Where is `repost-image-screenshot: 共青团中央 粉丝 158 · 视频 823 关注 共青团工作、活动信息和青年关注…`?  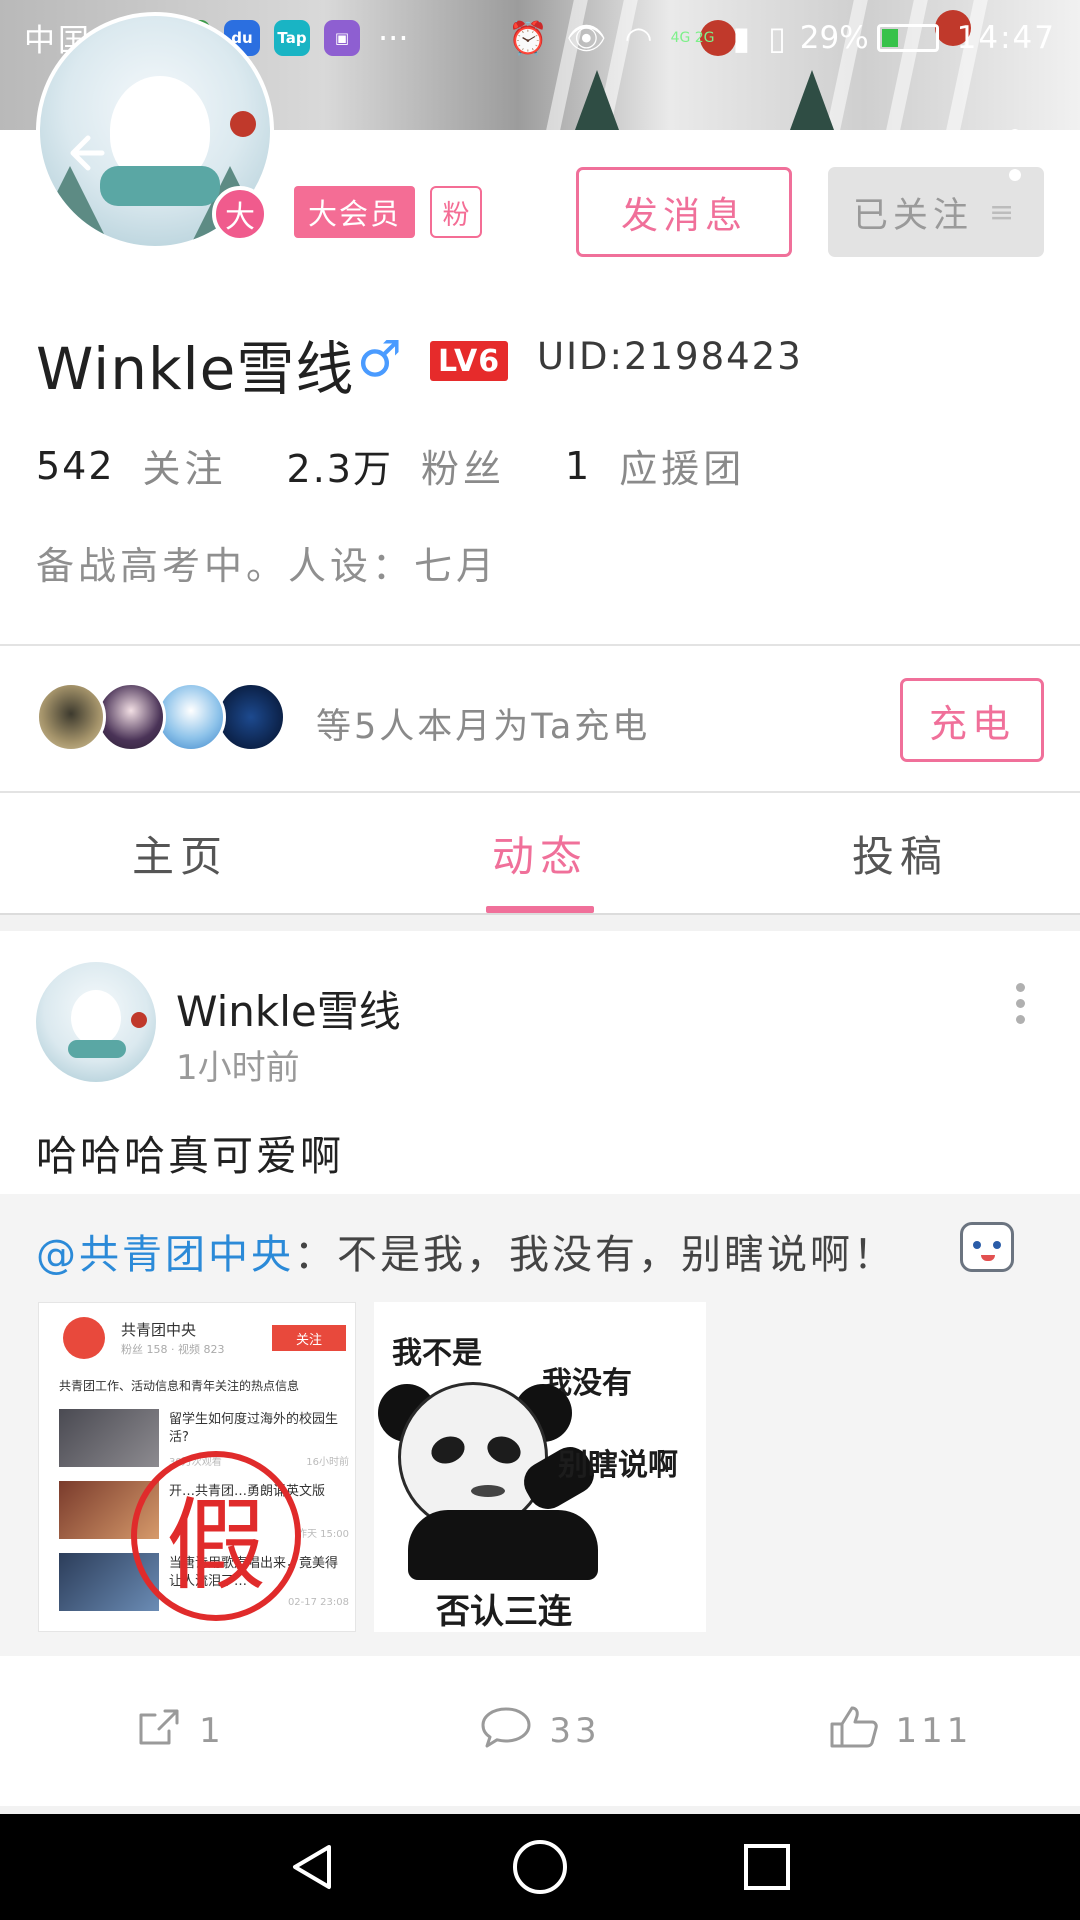 repost-image-screenshot: 共青团中央 粉丝 158 · 视频 823 关注 共青团工作、活动信息和青年关注… is located at coordinates (197, 1467).